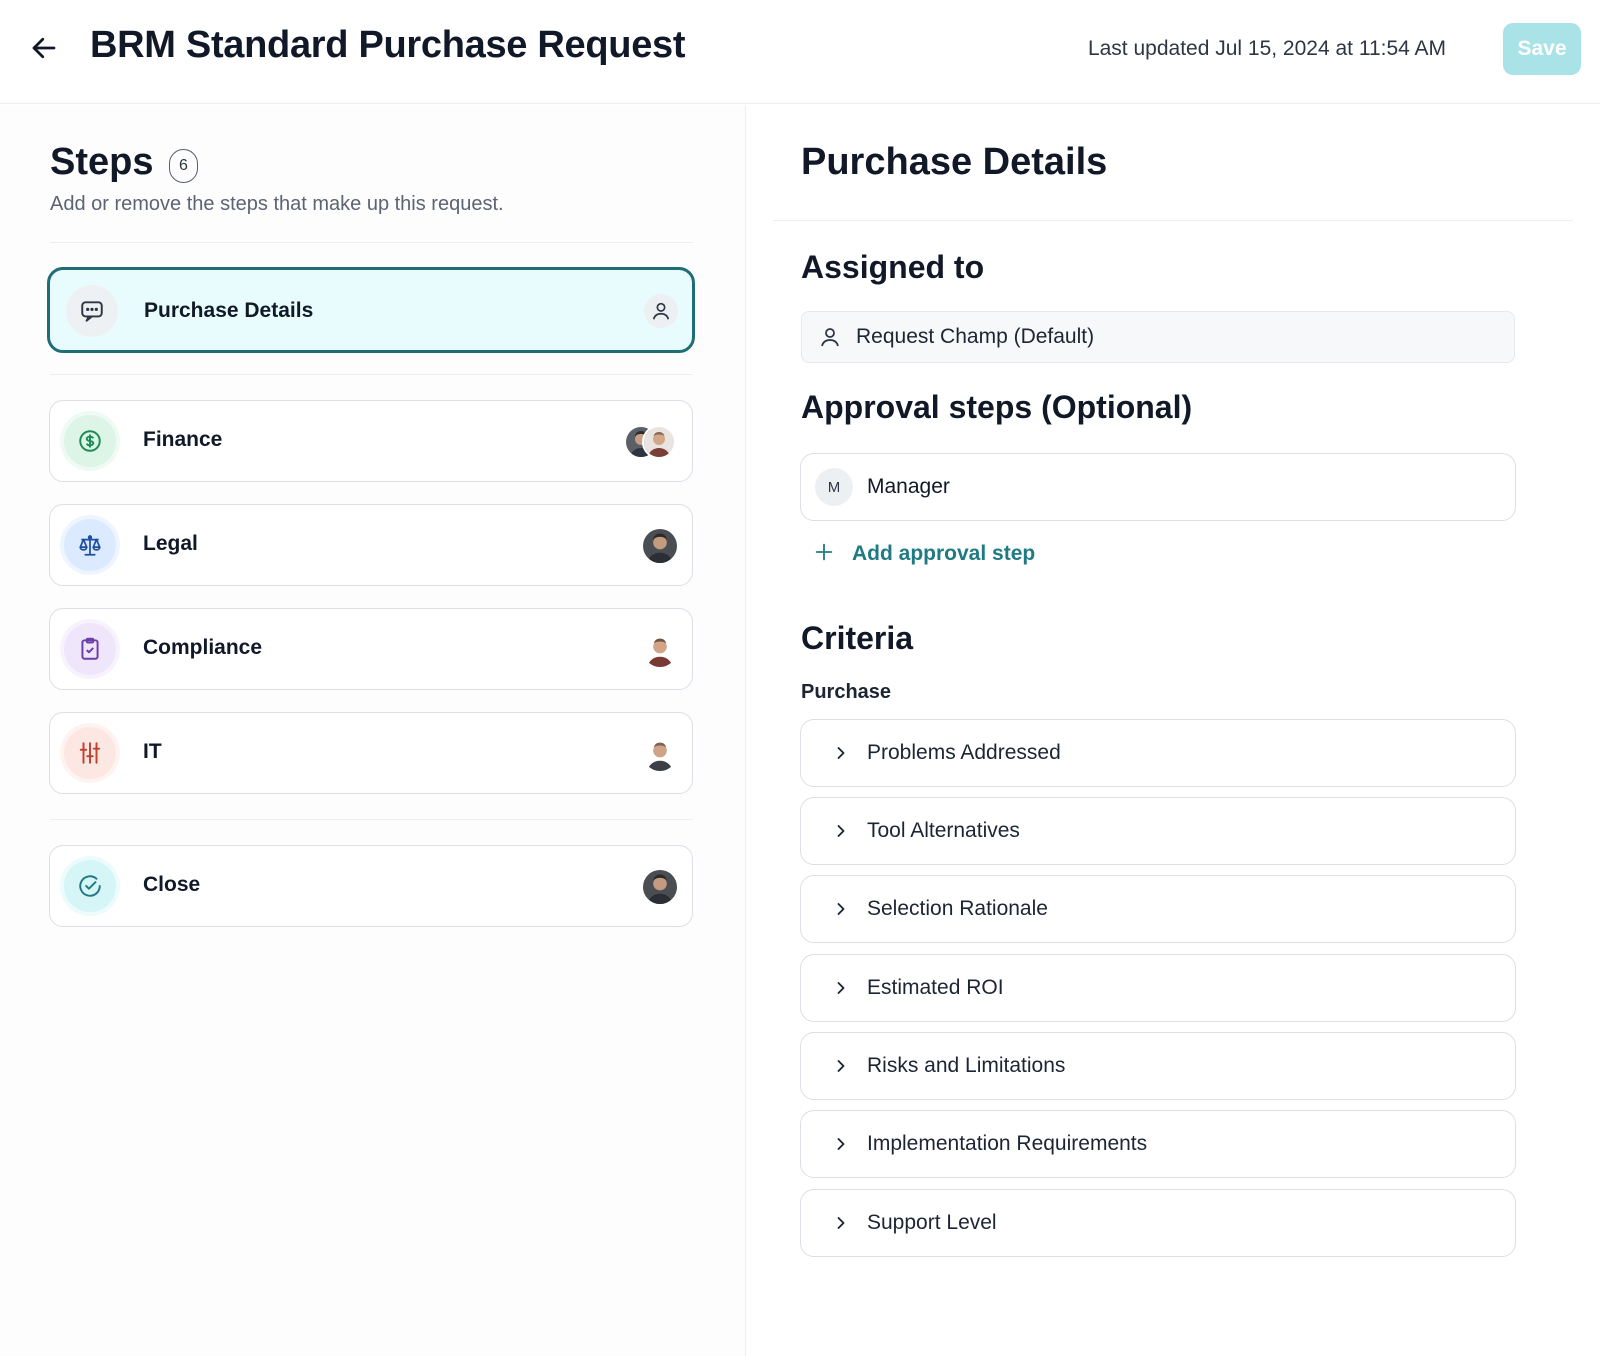 The height and width of the screenshot is (1356, 1600). I want to click on step-card-it: IT, so click(371, 753).